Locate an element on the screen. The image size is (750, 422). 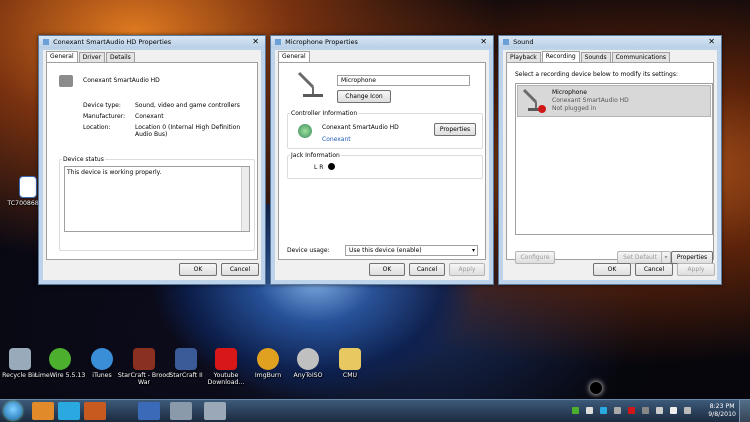
configure-button: Configure is located at coordinates (535, 257).